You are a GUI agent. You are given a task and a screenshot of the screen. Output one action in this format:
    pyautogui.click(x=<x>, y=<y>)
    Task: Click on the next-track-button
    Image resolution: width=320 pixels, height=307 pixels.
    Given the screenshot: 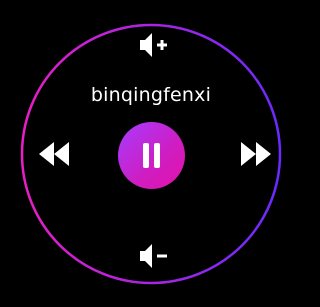 What is the action you would take?
    pyautogui.click(x=255, y=154)
    